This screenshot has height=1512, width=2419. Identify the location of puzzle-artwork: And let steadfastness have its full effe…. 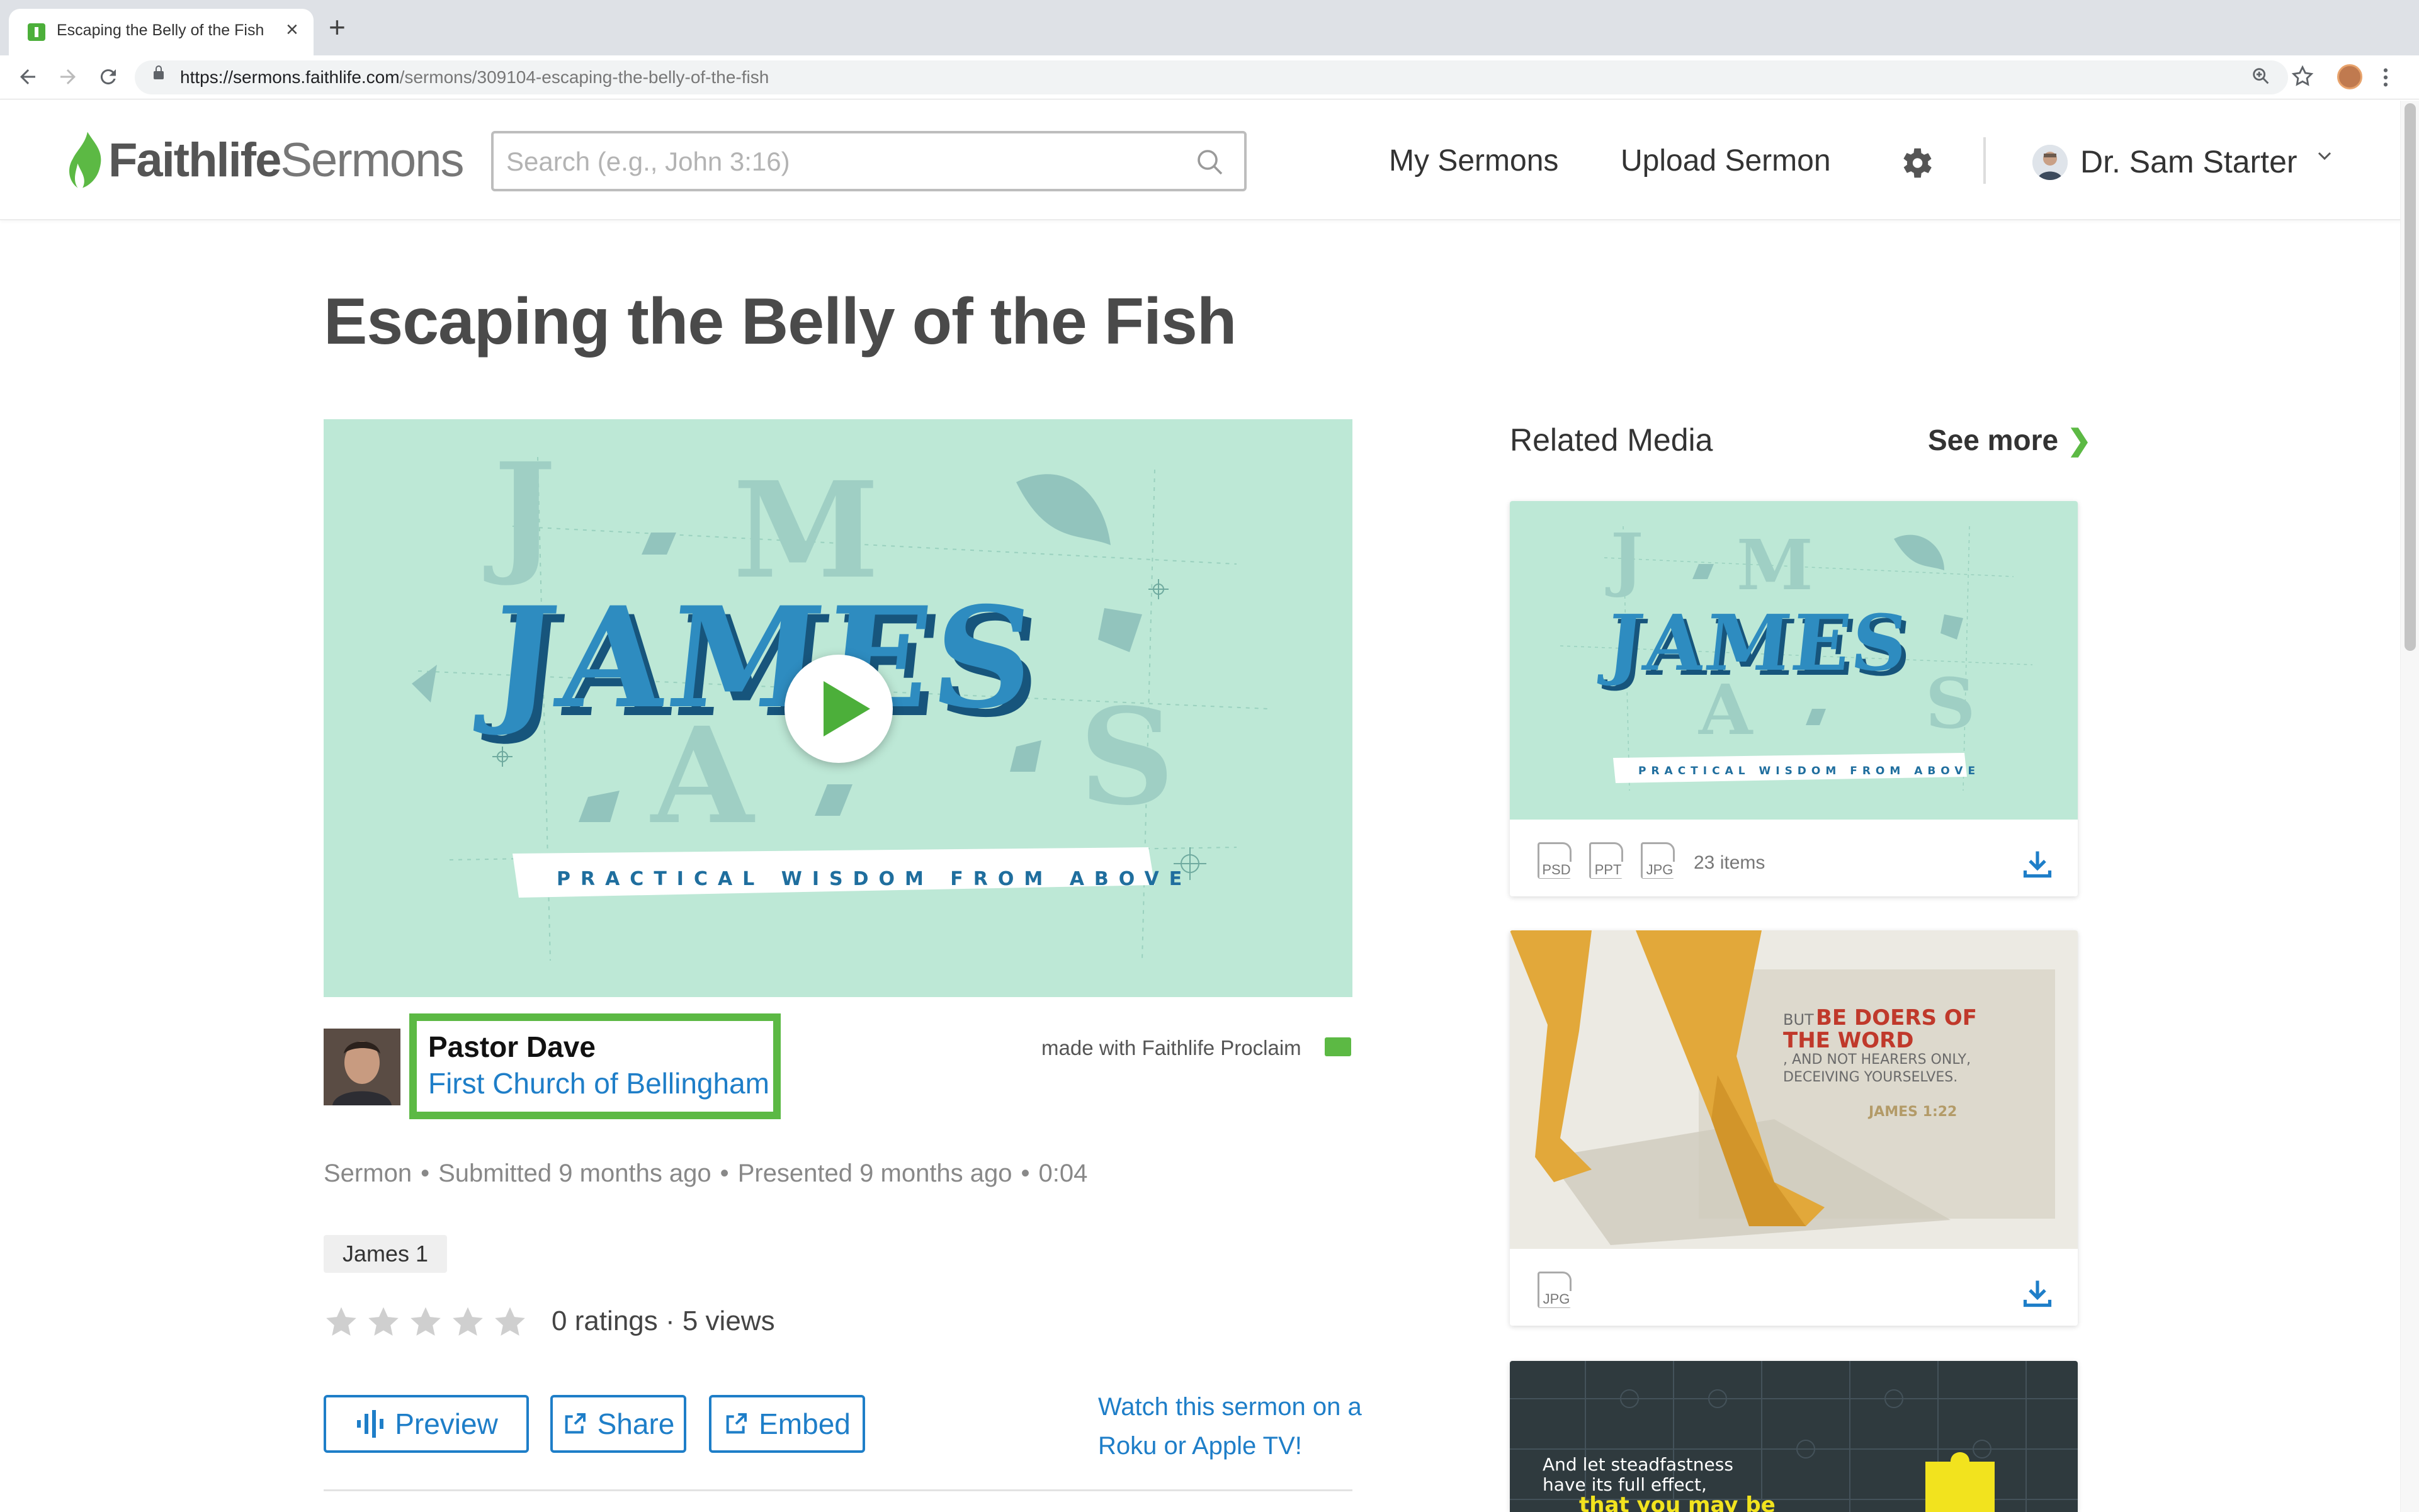
(1794, 1436).